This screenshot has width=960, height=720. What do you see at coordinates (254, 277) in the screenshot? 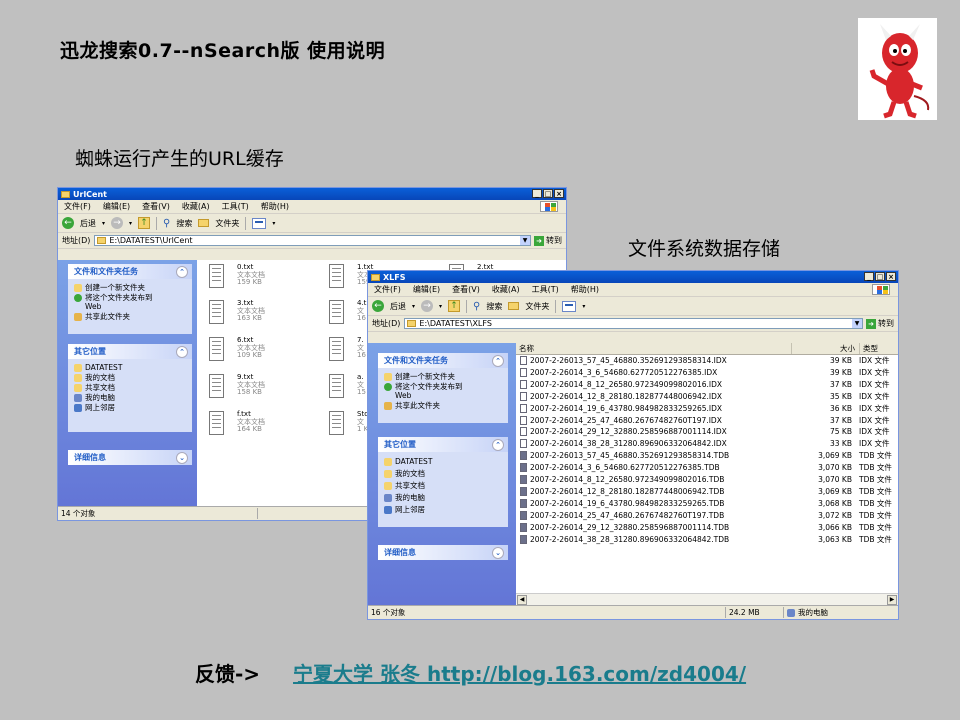
I see `file-item: 0.txt 文本文档 159 KB` at bounding box center [254, 277].